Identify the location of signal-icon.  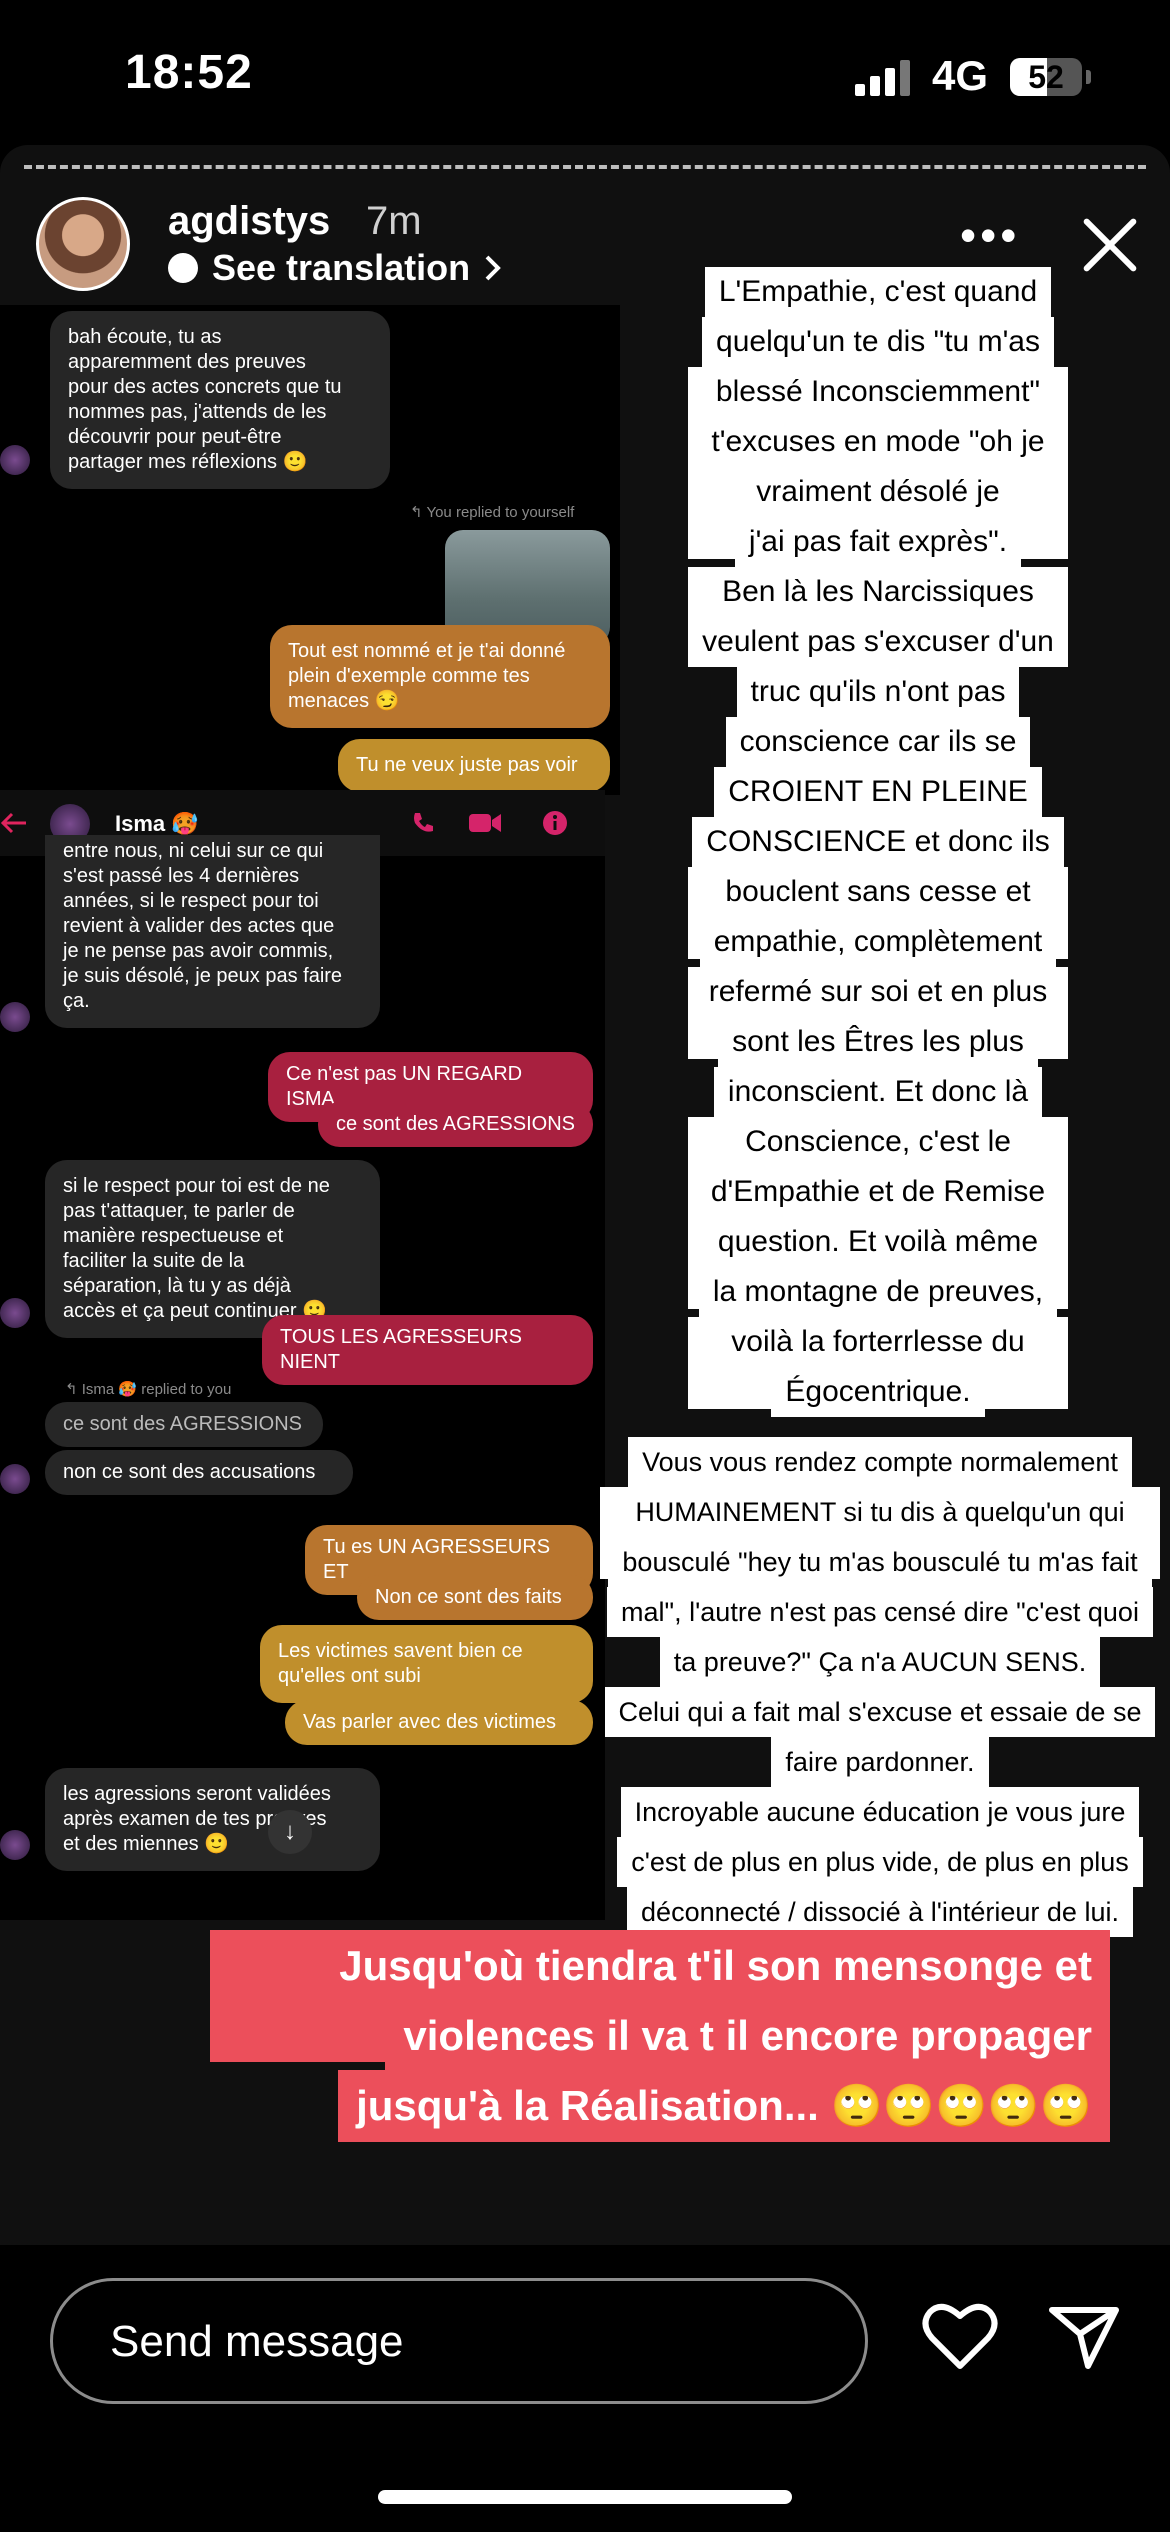
(885, 78).